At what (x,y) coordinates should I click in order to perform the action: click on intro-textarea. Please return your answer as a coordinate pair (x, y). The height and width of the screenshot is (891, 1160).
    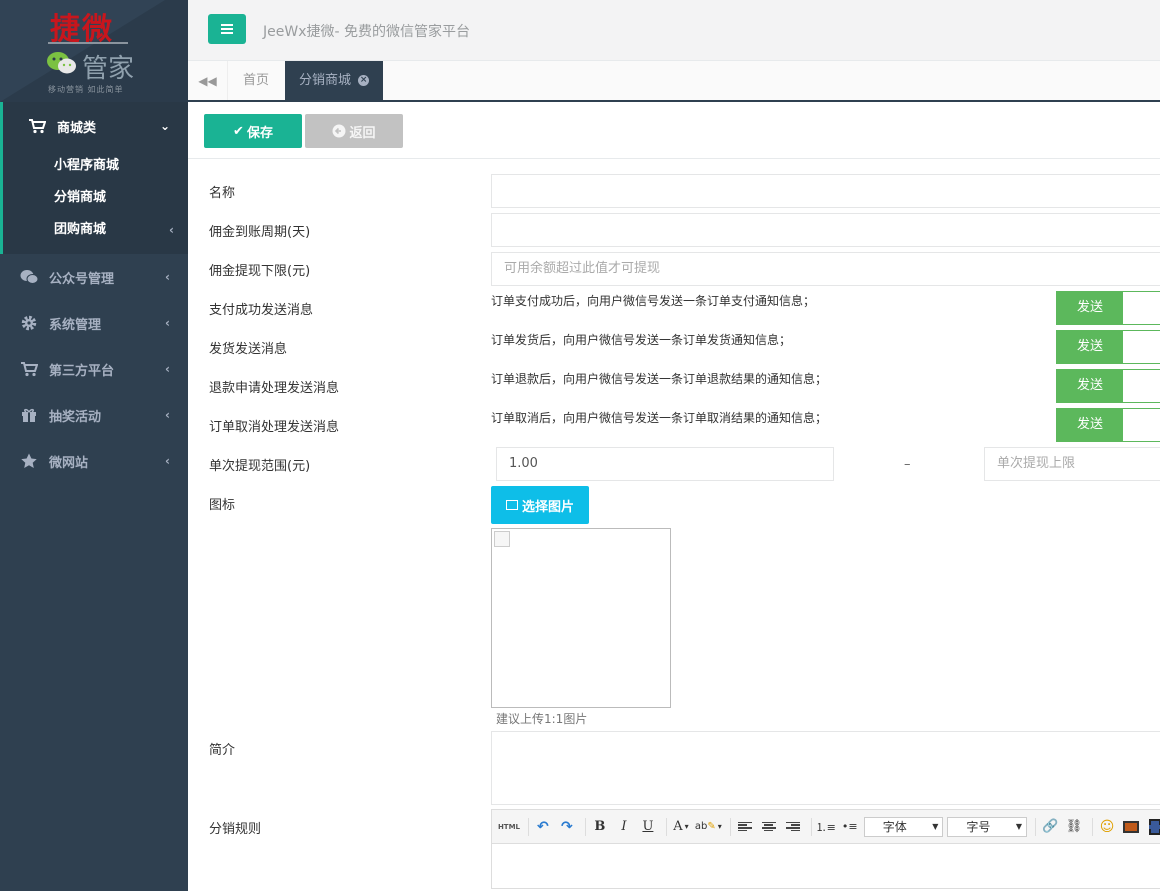
    Looking at the image, I should click on (825, 768).